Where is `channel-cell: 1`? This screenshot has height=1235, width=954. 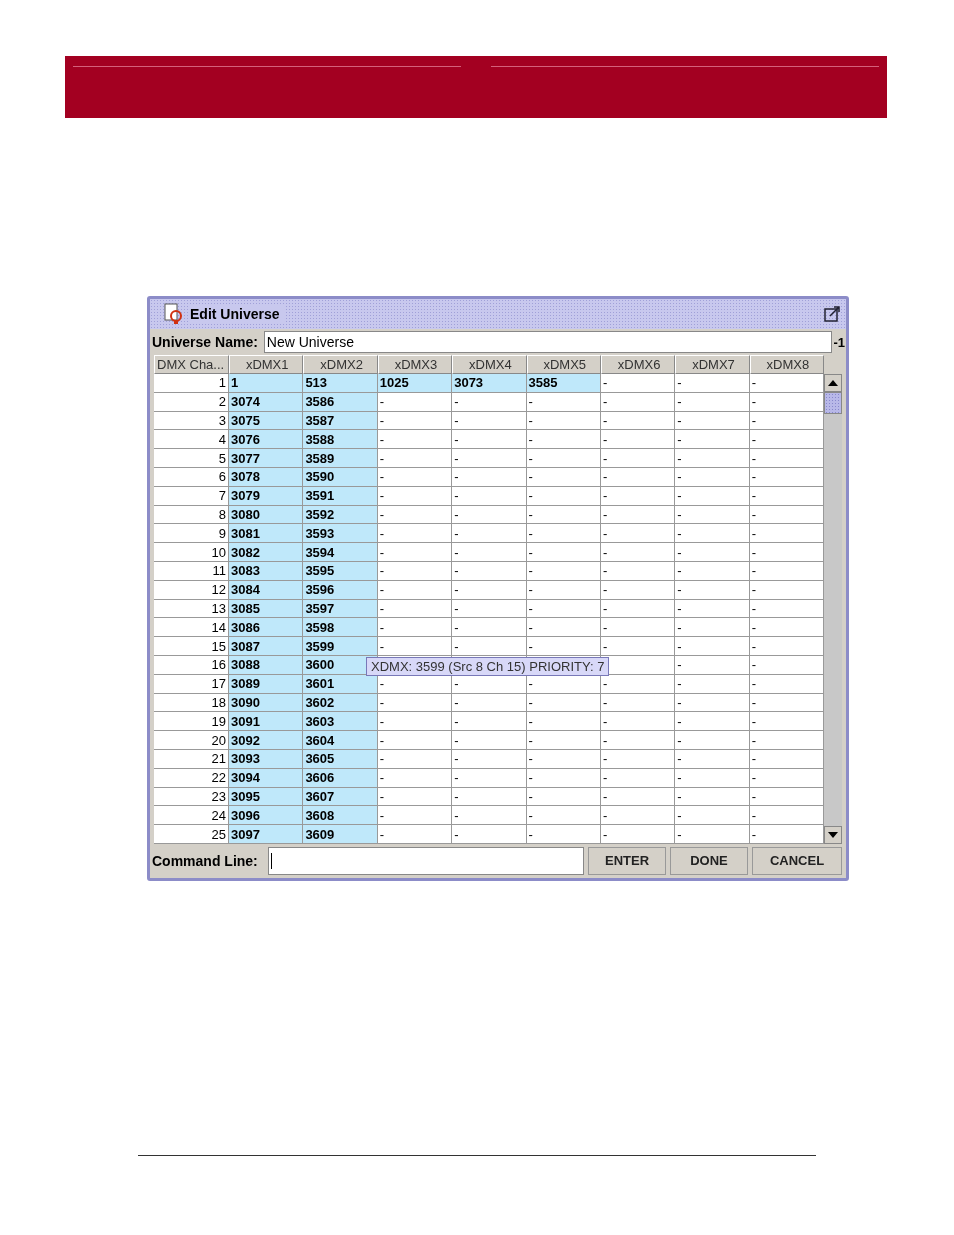
channel-cell: 1 is located at coordinates (191, 383).